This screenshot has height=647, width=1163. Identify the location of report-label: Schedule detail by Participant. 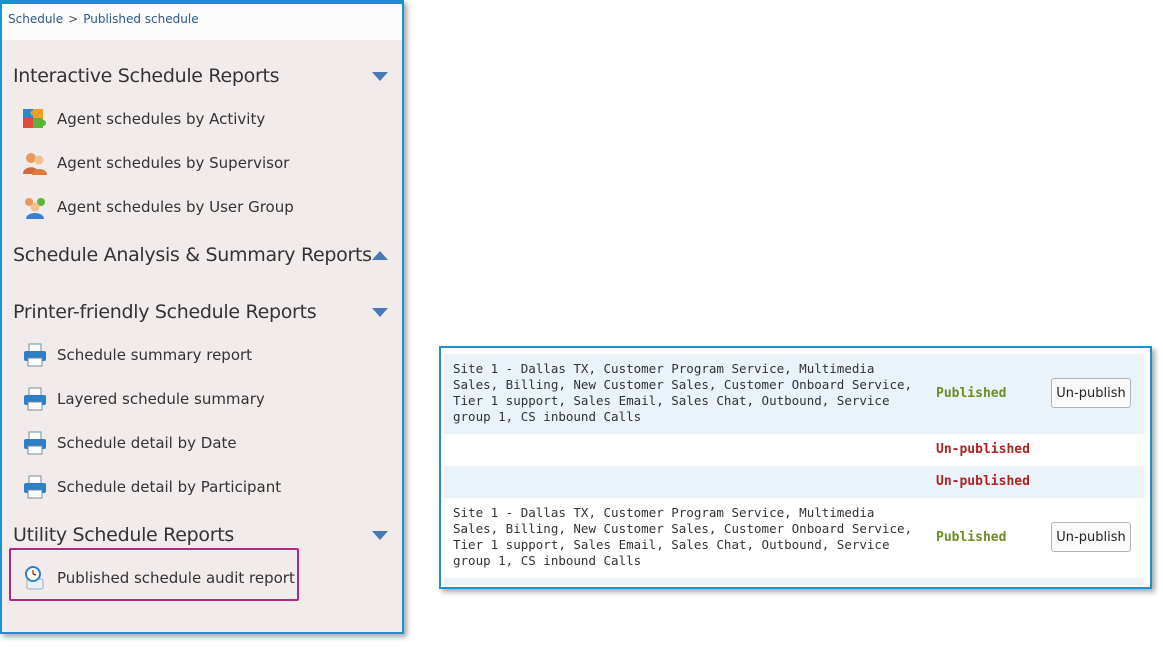
(169, 487).